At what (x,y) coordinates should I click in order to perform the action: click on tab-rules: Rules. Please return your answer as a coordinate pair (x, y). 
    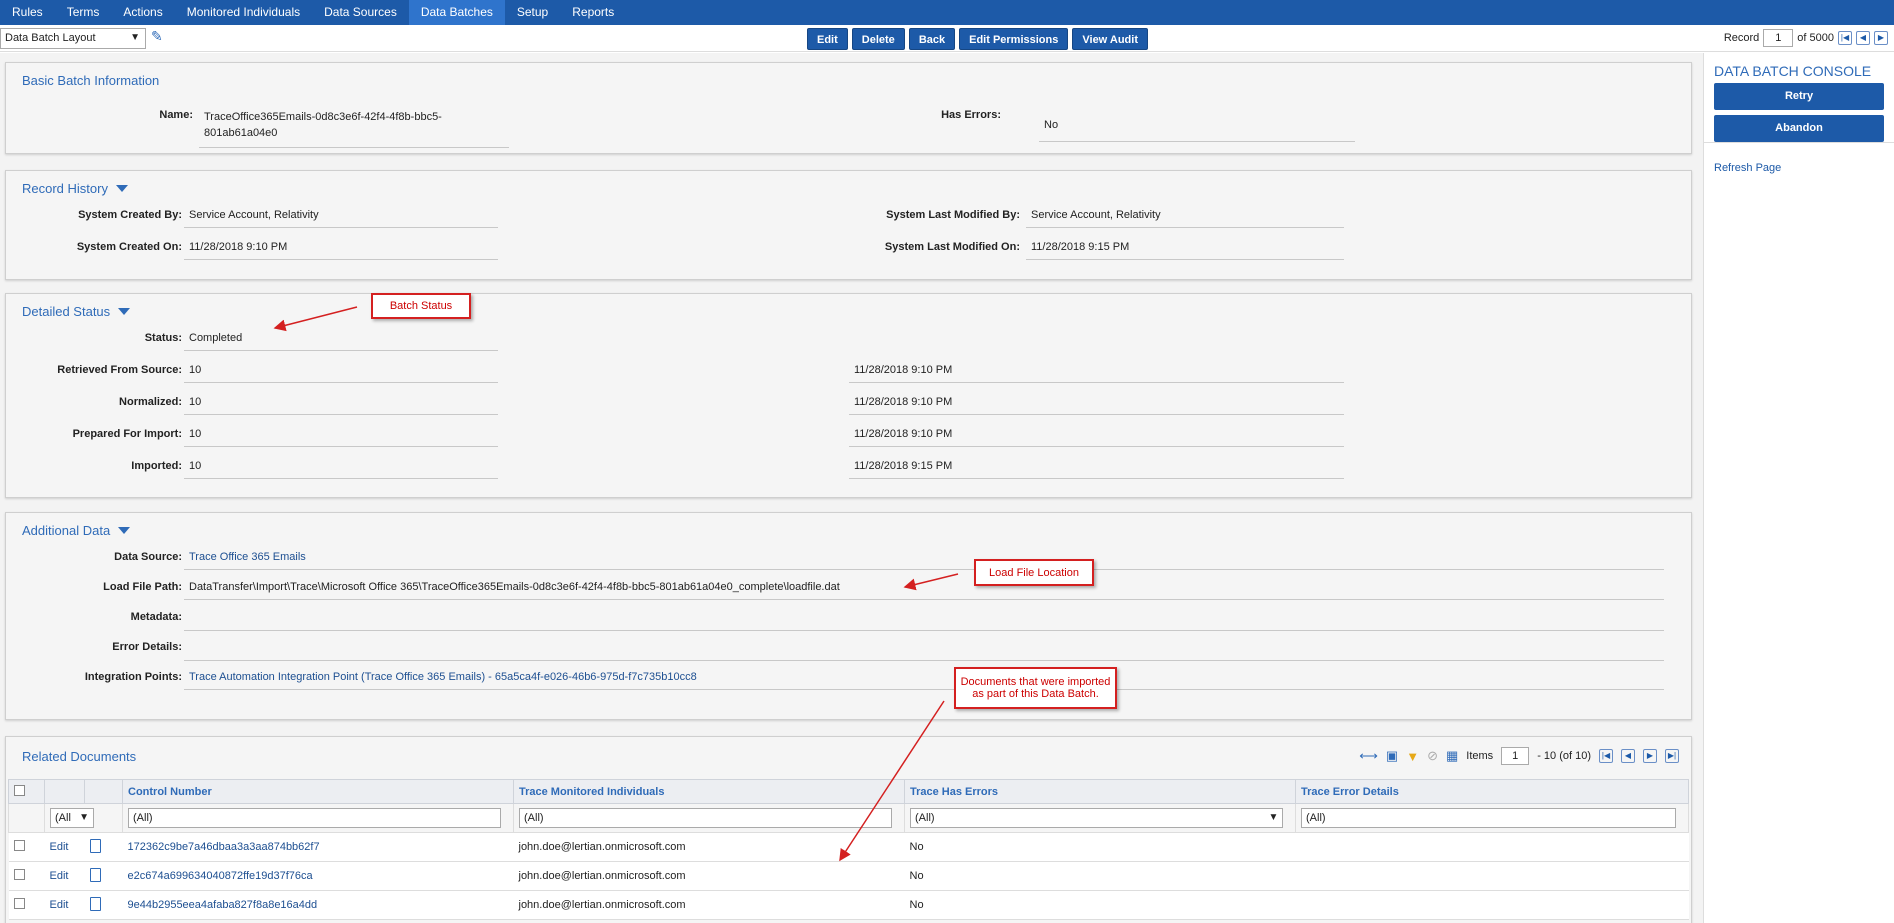
    Looking at the image, I should click on (27, 12).